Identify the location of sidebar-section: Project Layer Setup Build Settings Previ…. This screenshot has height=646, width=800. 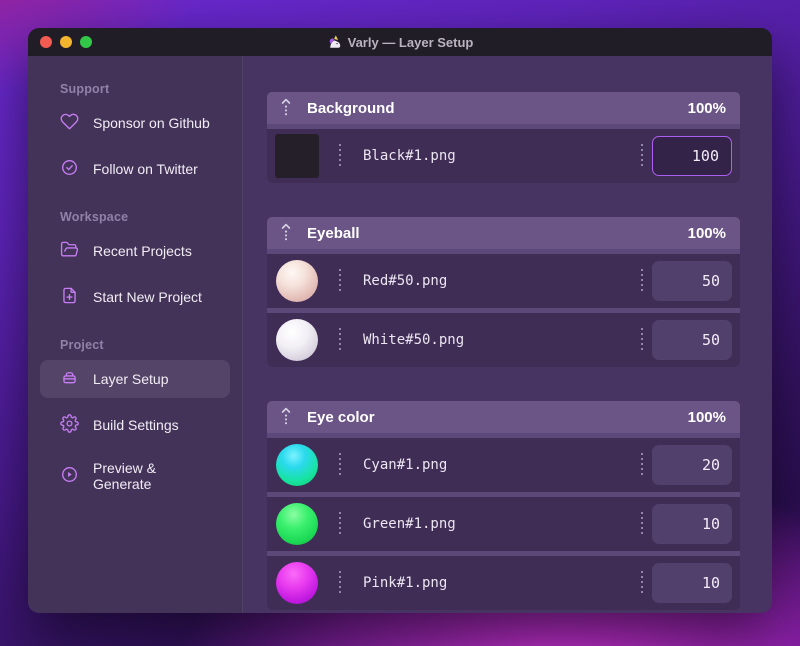
(135, 419).